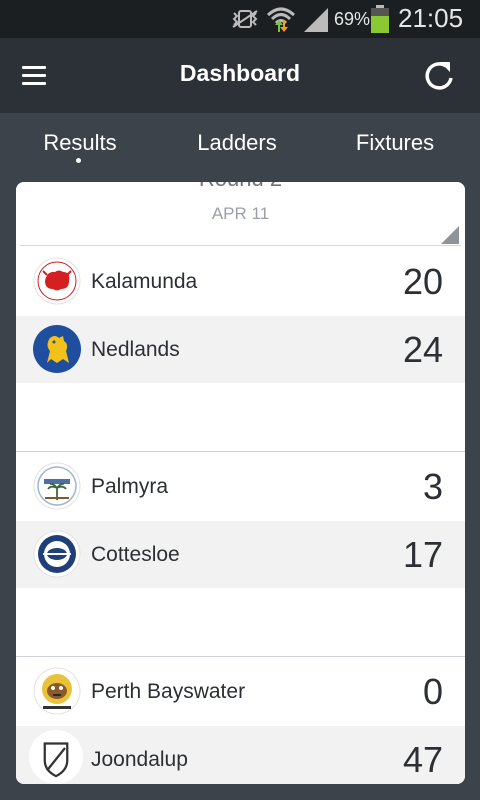 The width and height of the screenshot is (480, 800). I want to click on team-score: 47, so click(422, 759).